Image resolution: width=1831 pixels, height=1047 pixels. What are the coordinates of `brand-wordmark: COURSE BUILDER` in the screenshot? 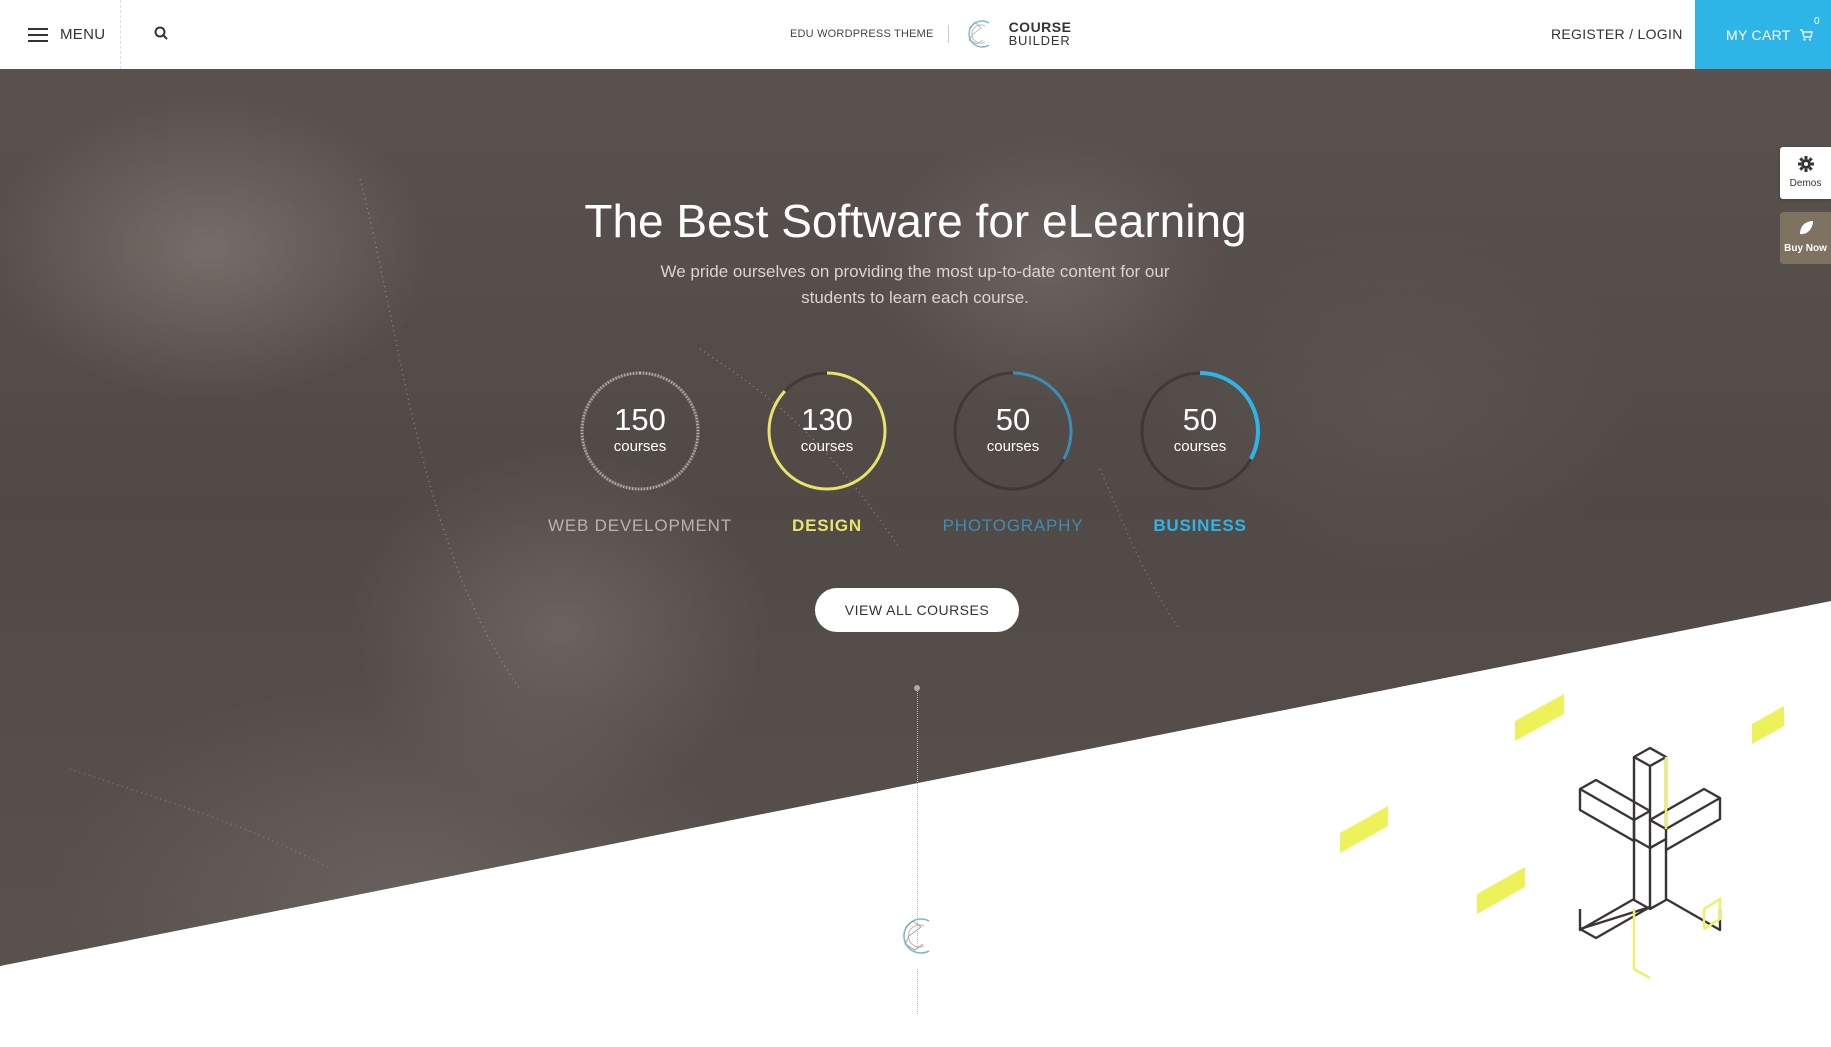 It's located at (1040, 34).